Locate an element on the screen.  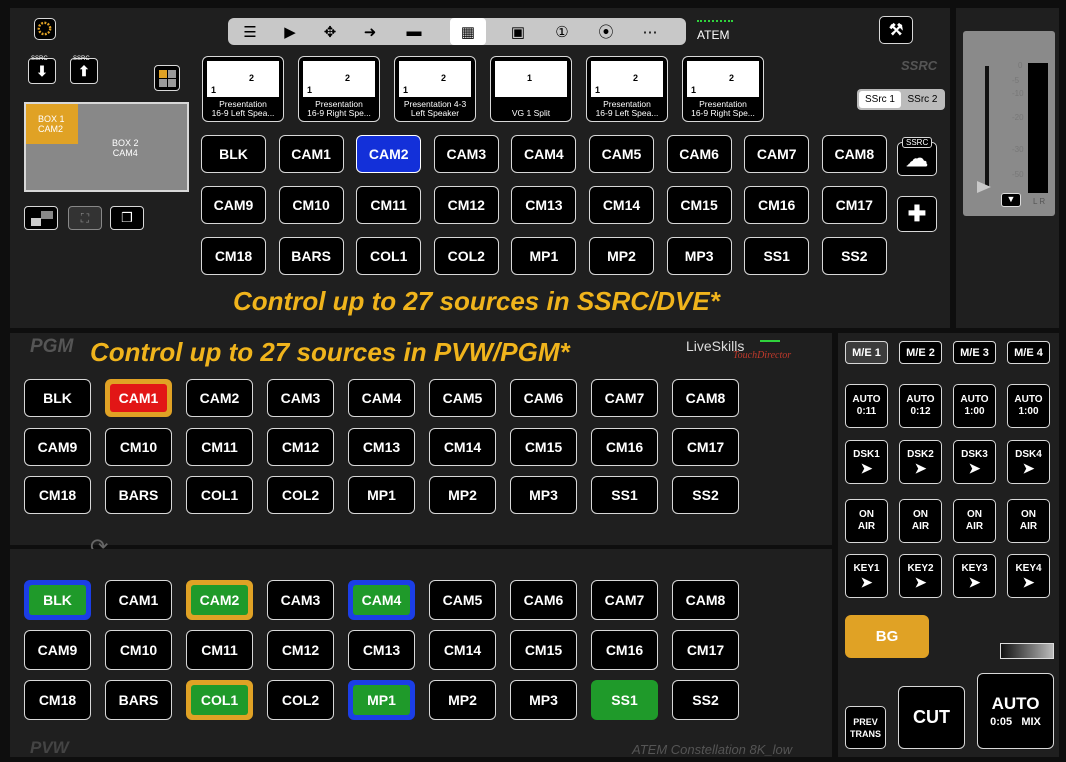
auto-mix-button: AUTO 0:05 MIX is located at coordinates (1015, 711).